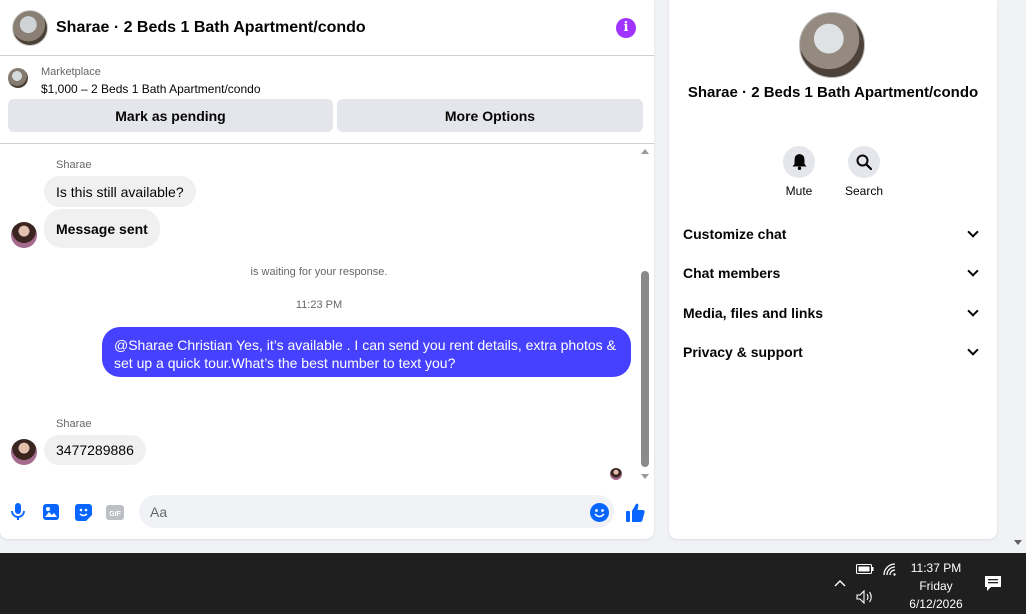 This screenshot has height=614, width=1026. I want to click on incoming-message: Is this still available?, so click(120, 191).